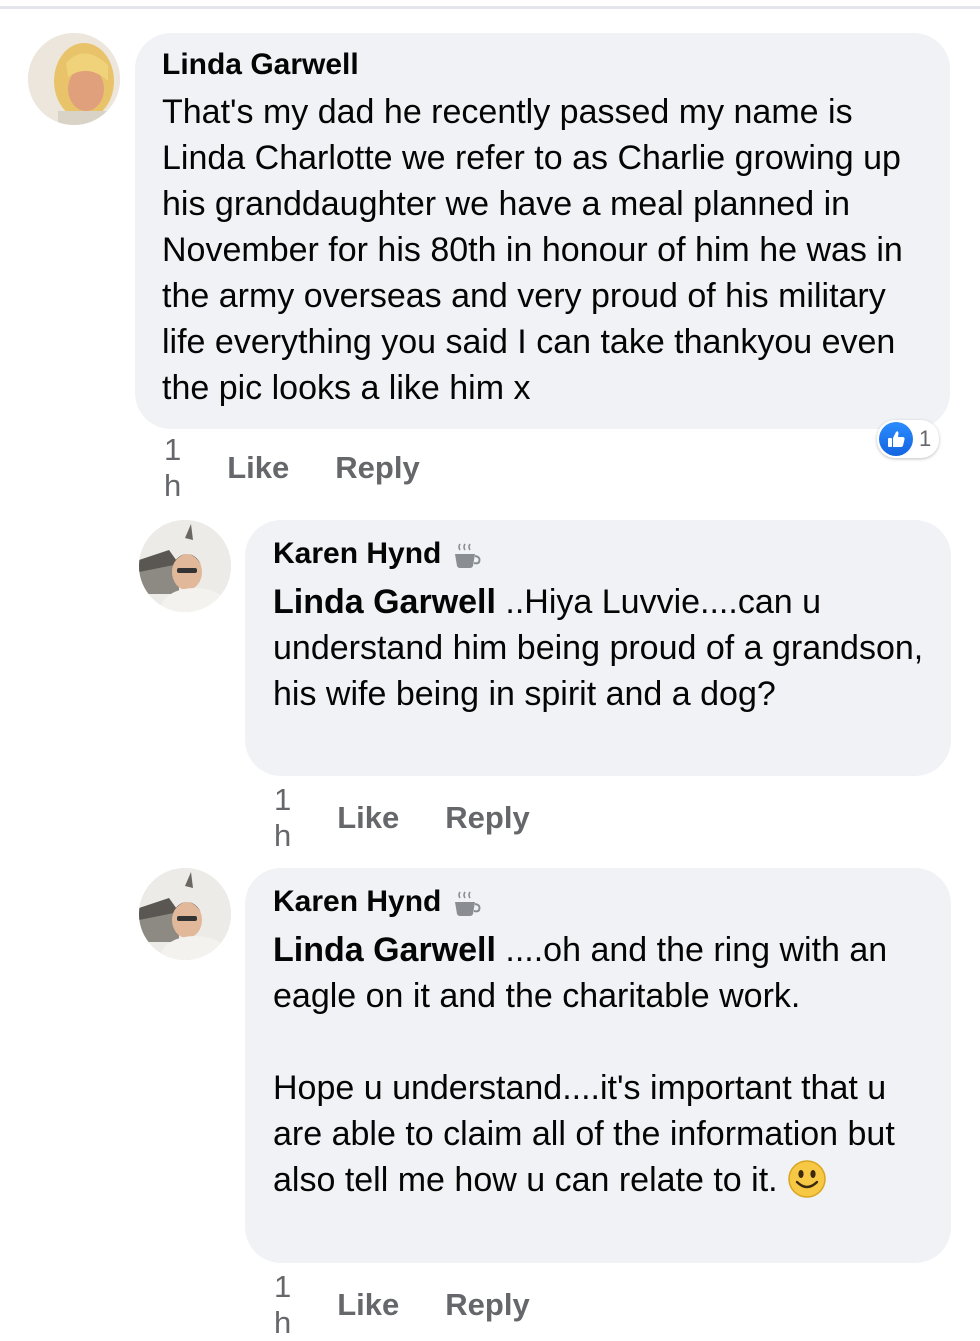 The height and width of the screenshot is (1341, 980). Describe the element at coordinates (807, 1185) in the screenshot. I see `smiley-emoji-icon` at that location.